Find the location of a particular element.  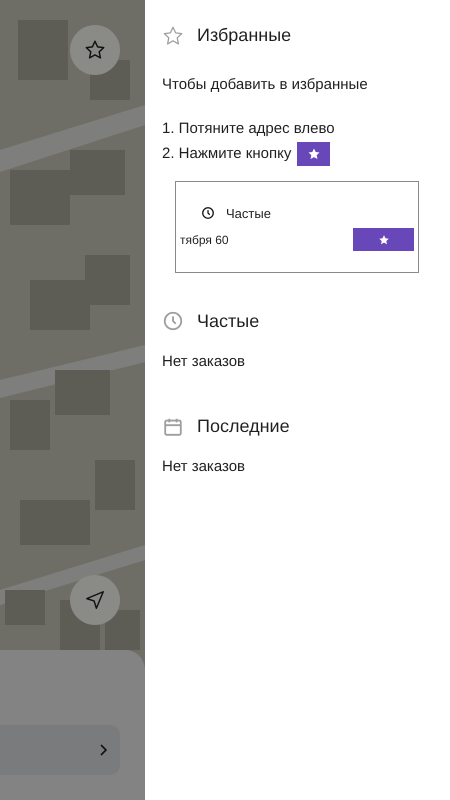

instruction-step: 1. Потяните адрес влево is located at coordinates (248, 129).